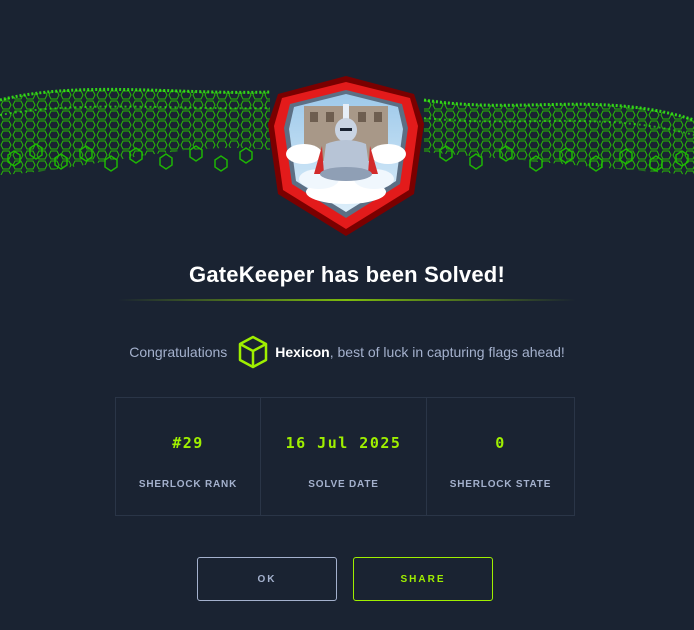 This screenshot has width=694, height=630. What do you see at coordinates (347, 274) in the screenshot?
I see `modal-title: GateKeeper has been Solved!` at bounding box center [347, 274].